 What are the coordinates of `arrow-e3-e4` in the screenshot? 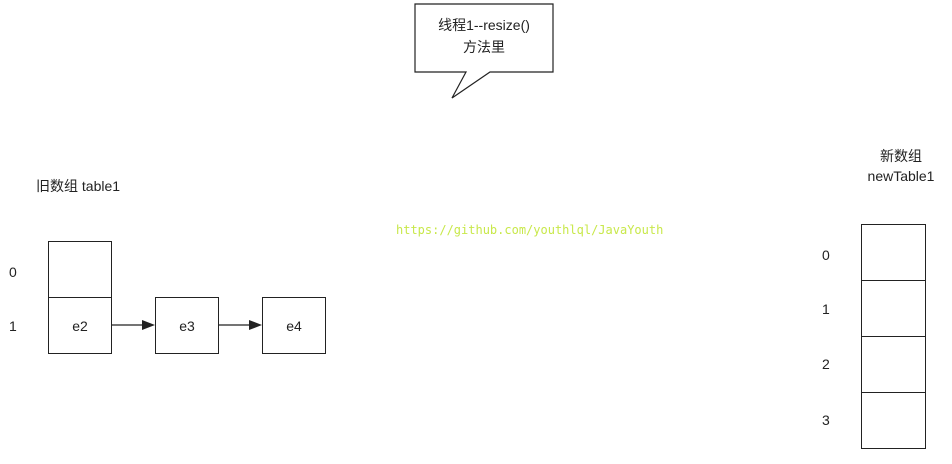 It's located at (240, 325).